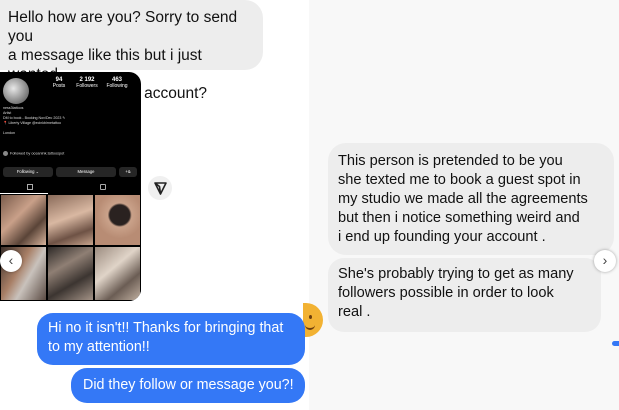 The height and width of the screenshot is (410, 619). I want to click on carousel-next-button: ›, so click(605, 261).